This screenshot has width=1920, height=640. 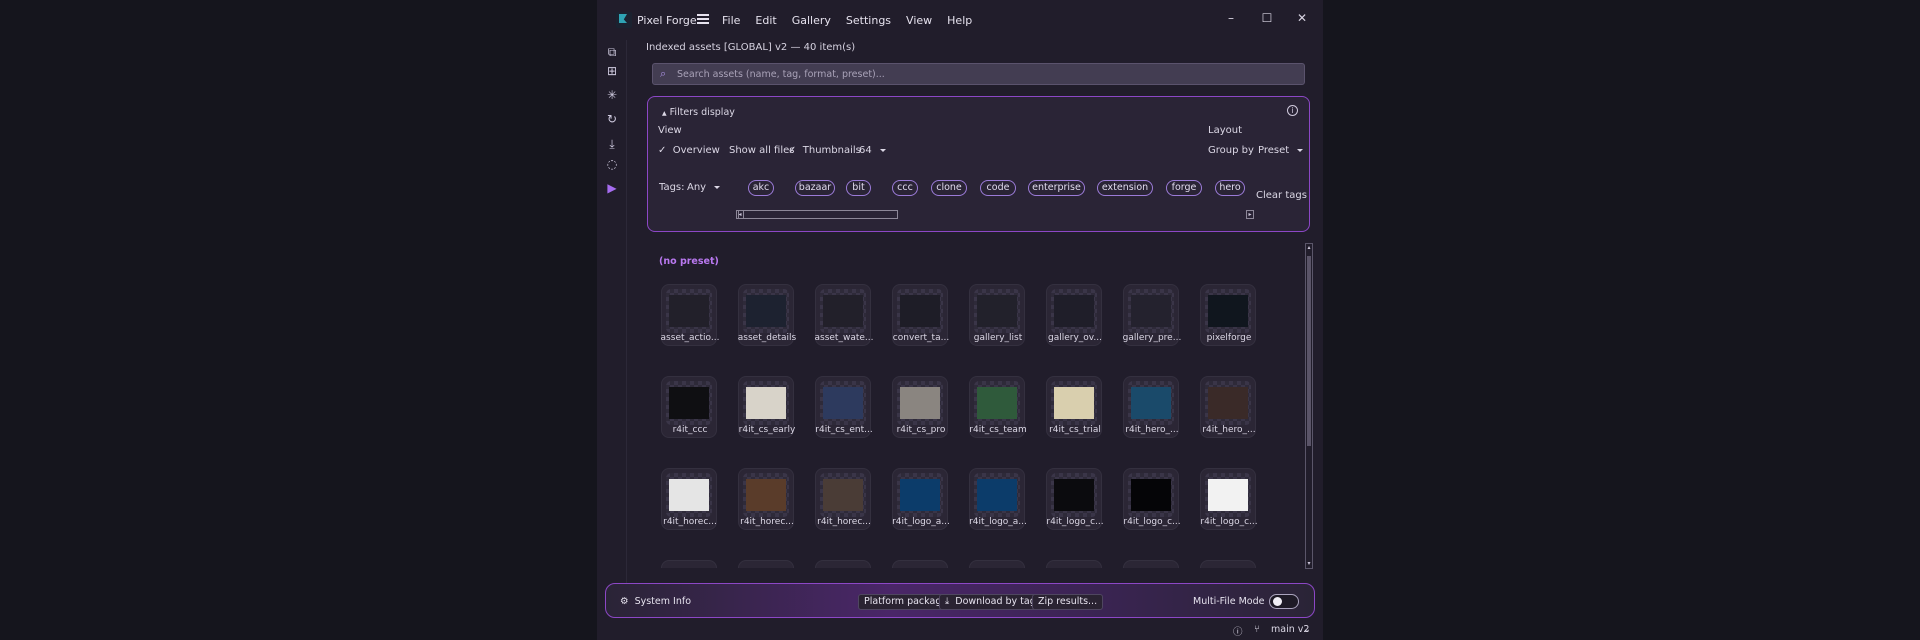 I want to click on multi-file-mode-toggle, so click(x=1284, y=601).